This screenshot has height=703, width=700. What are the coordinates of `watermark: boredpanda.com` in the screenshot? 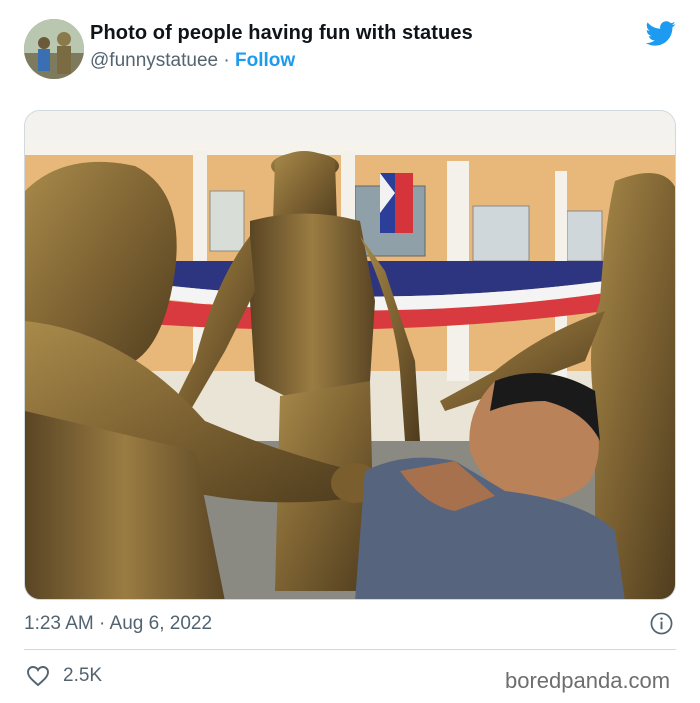 It's located at (588, 680).